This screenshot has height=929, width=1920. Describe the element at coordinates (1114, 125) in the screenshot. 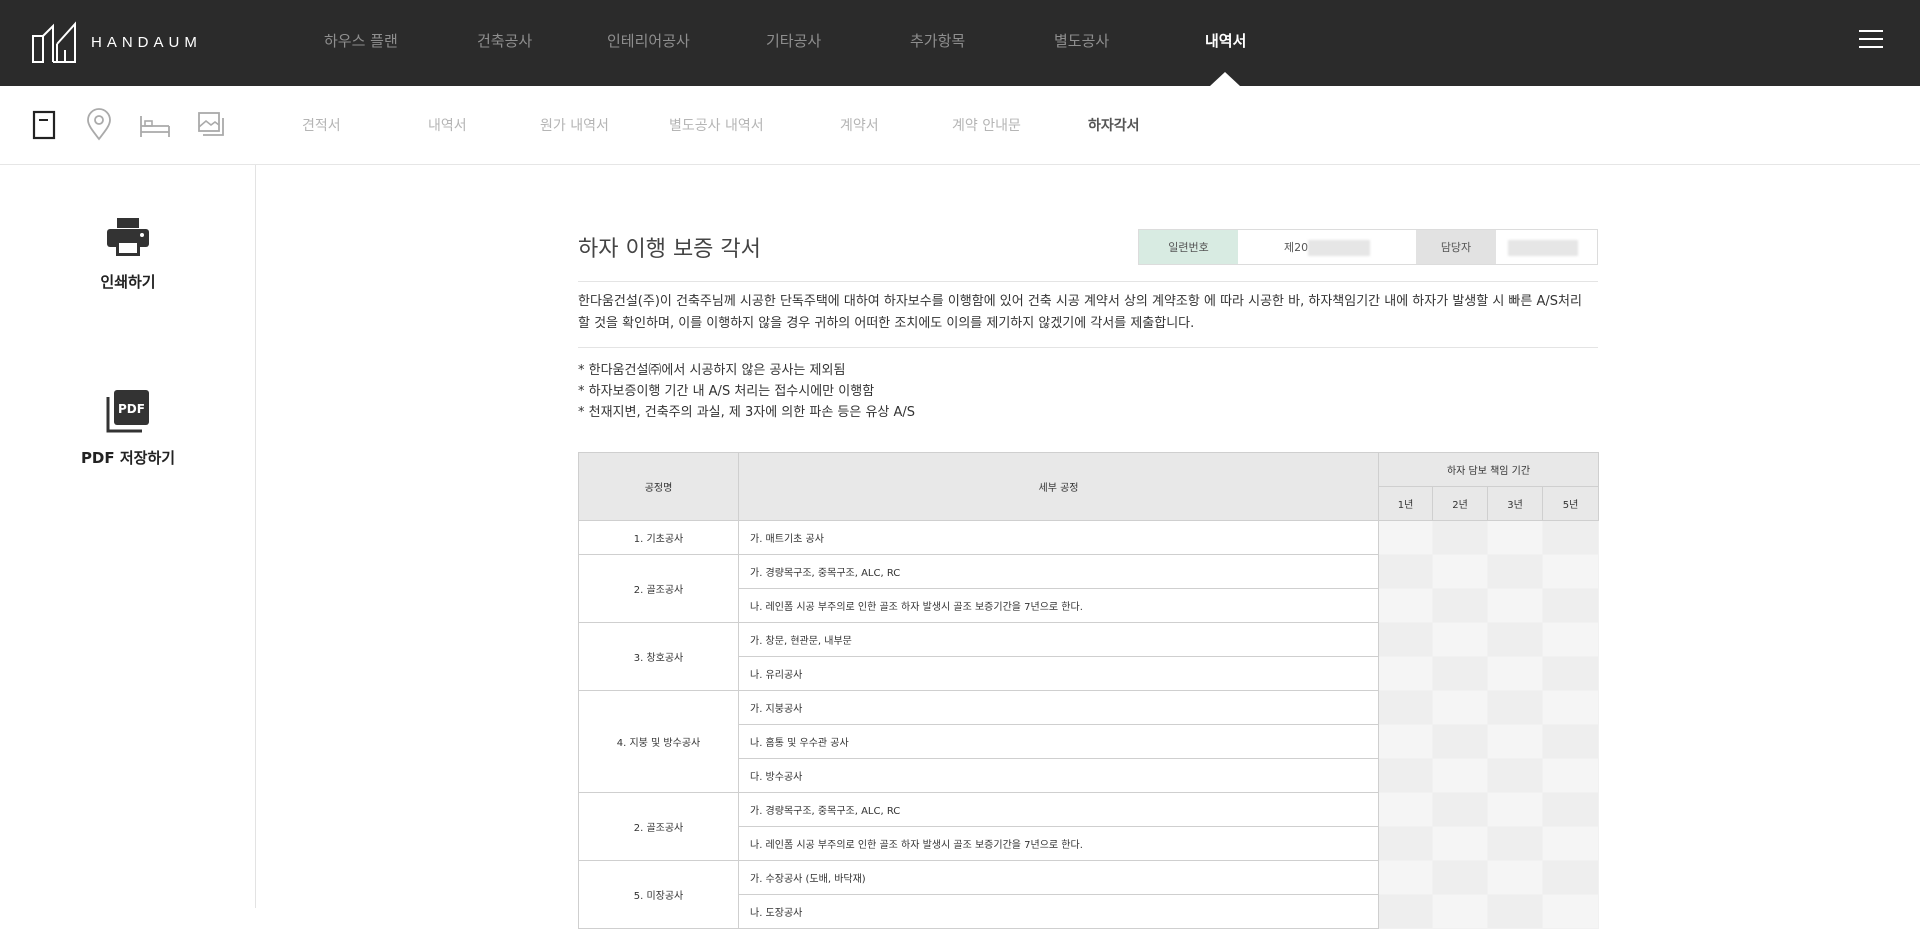

I see `tab-defect-pledge: 하자각서` at that location.